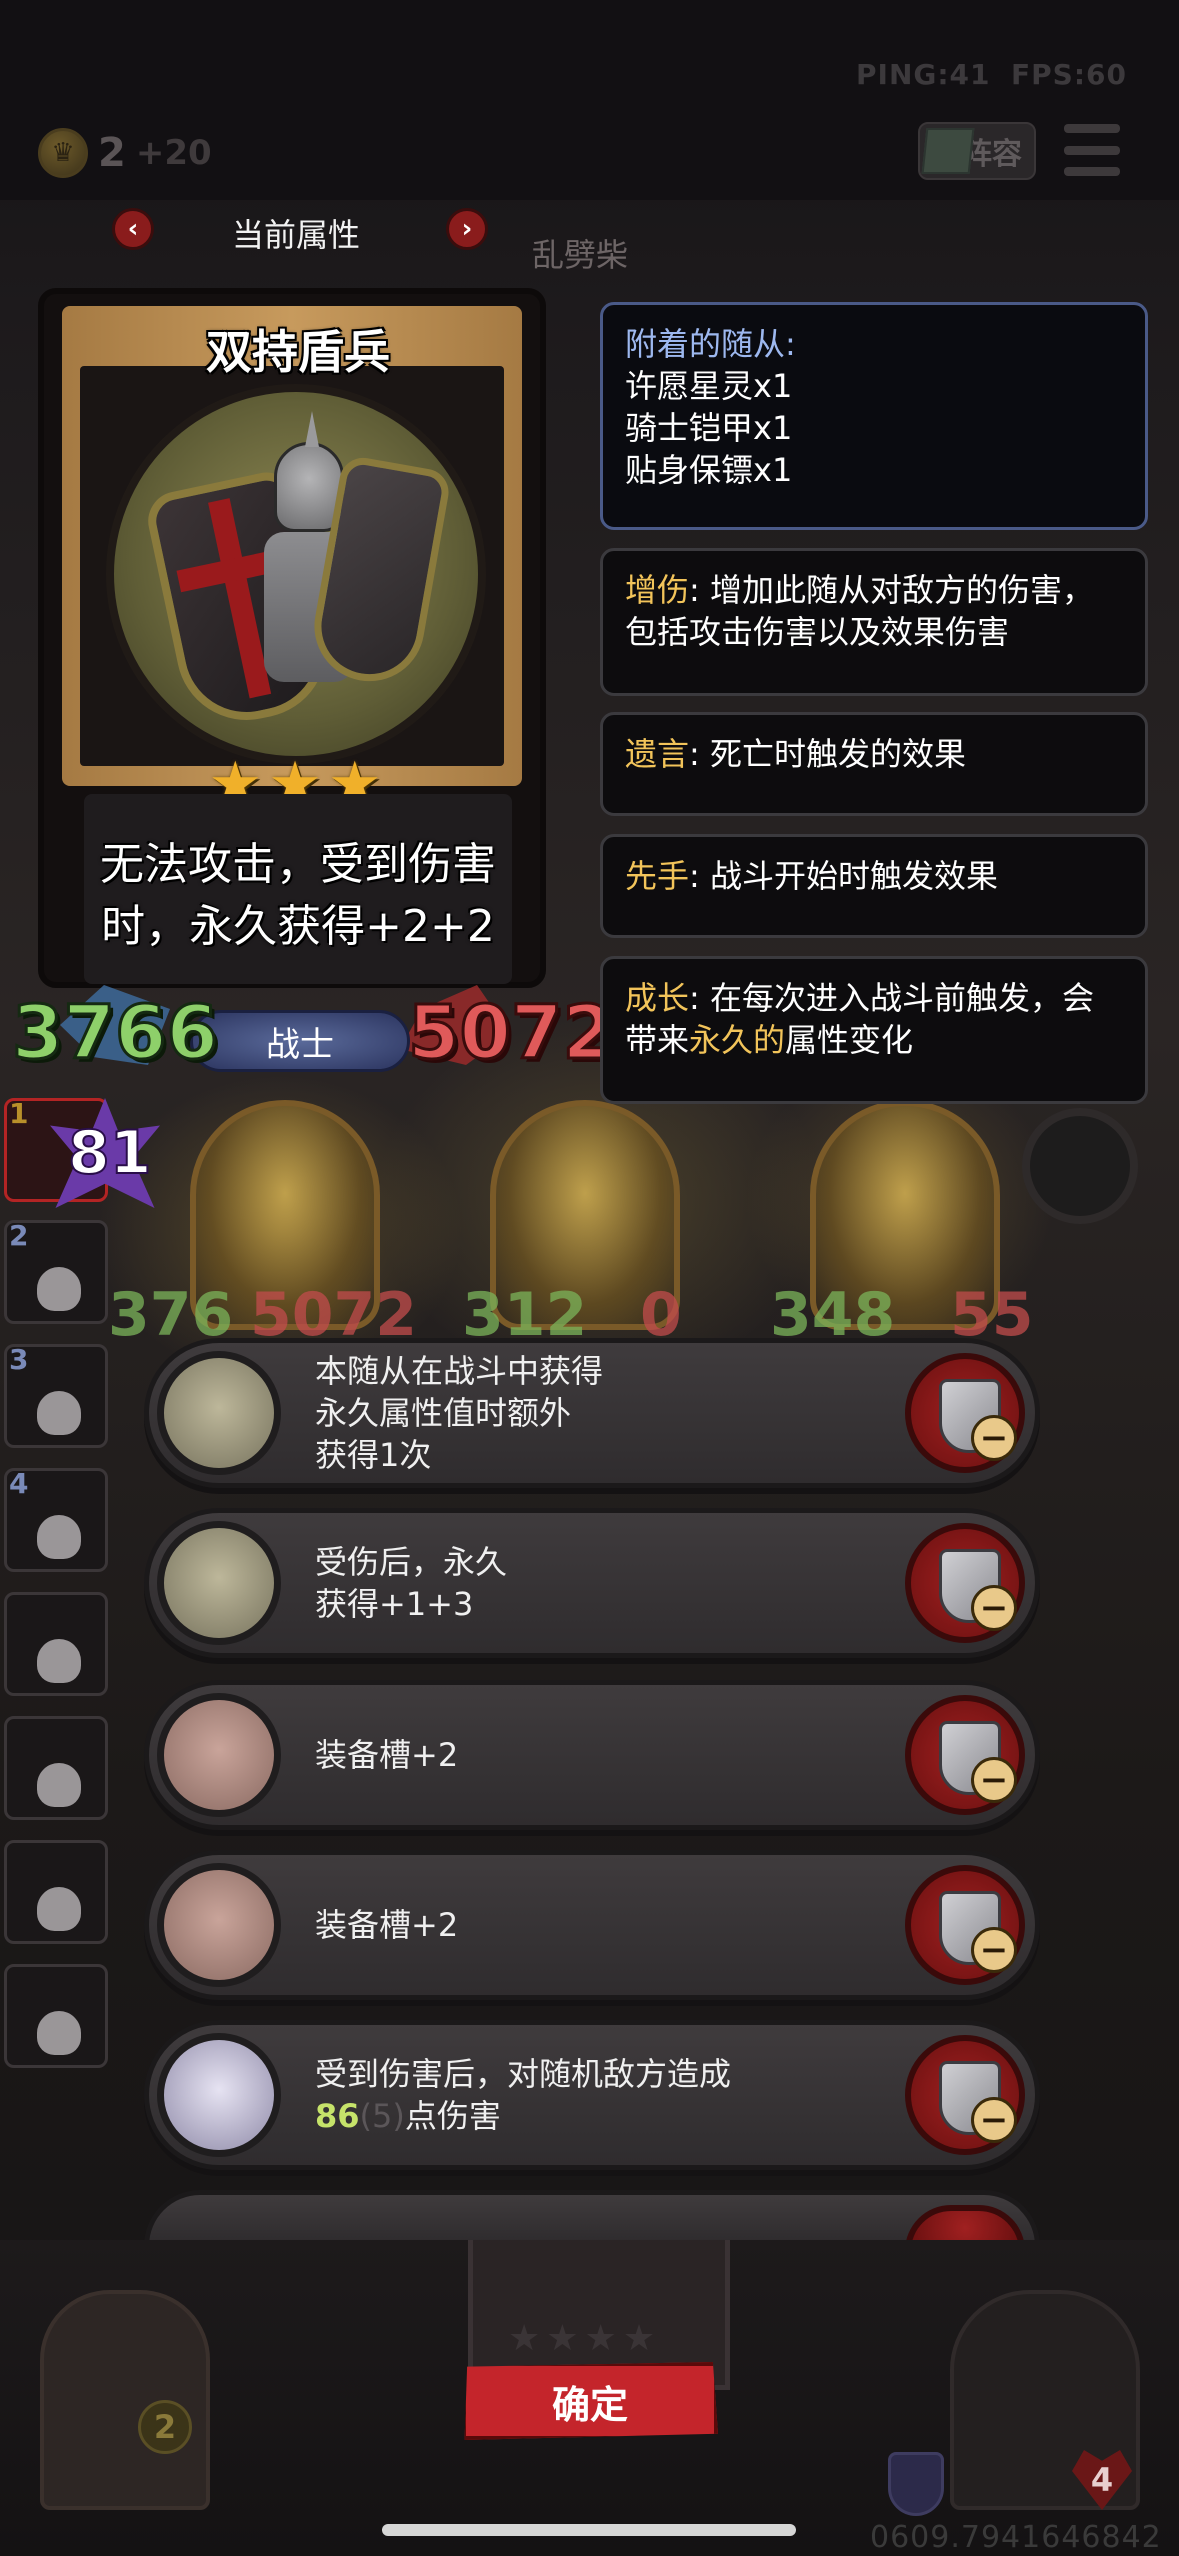  Describe the element at coordinates (1069, 74) in the screenshot. I see `fps-readout: FPS:60` at that location.